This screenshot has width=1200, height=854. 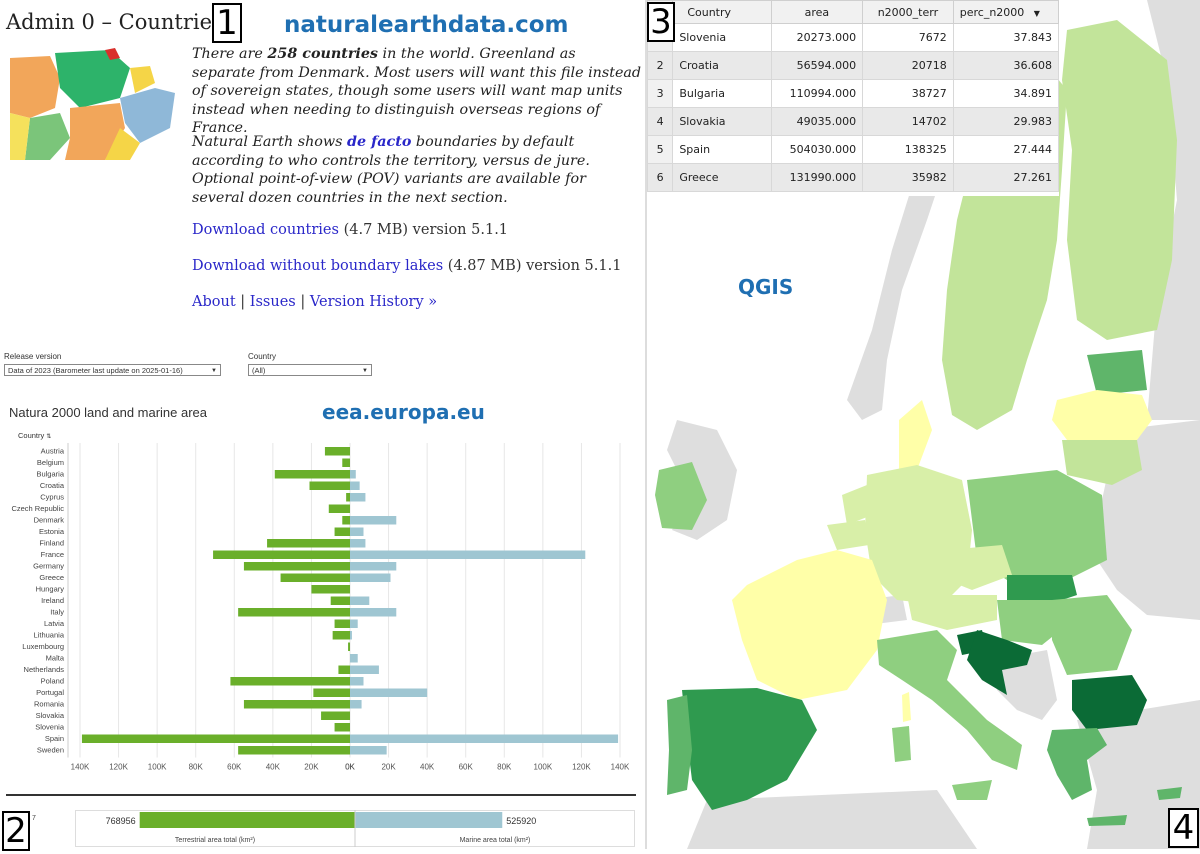 I want to click on cell-perc-n2000: 37.843, so click(x=1006, y=37).